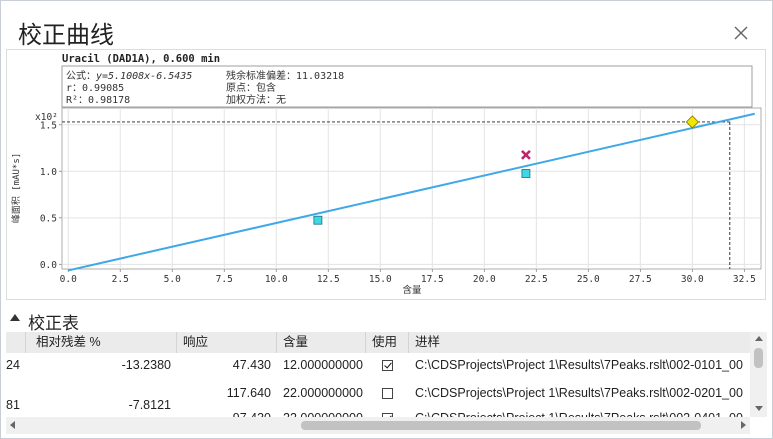  I want to click on section-title: 校正表, so click(53, 324).